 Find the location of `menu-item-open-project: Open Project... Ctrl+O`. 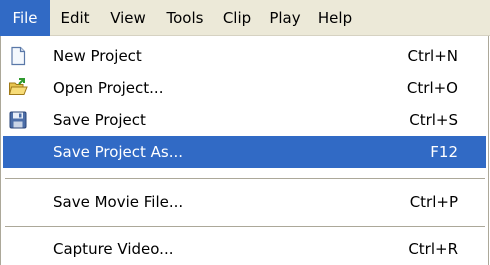

menu-item-open-project: Open Project... Ctrl+O is located at coordinates (244, 88).